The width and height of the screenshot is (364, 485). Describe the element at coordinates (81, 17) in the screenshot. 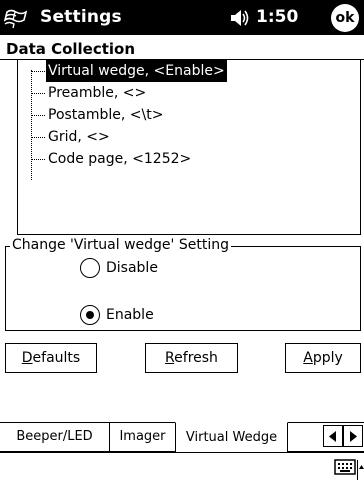

I see `app-title: Settings` at that location.